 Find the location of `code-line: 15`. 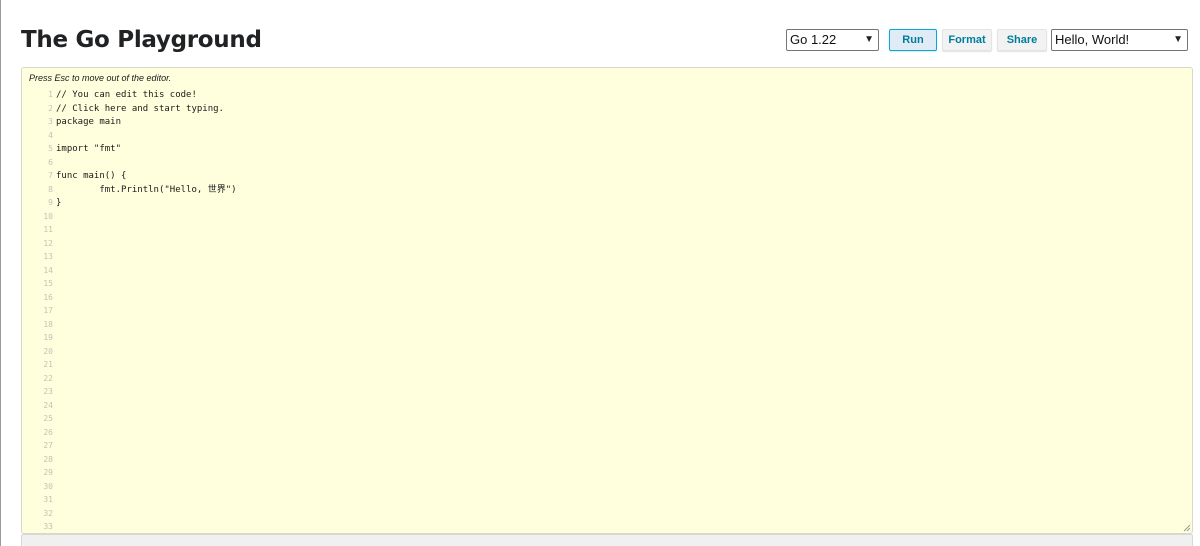

code-line: 15 is located at coordinates (129, 284).